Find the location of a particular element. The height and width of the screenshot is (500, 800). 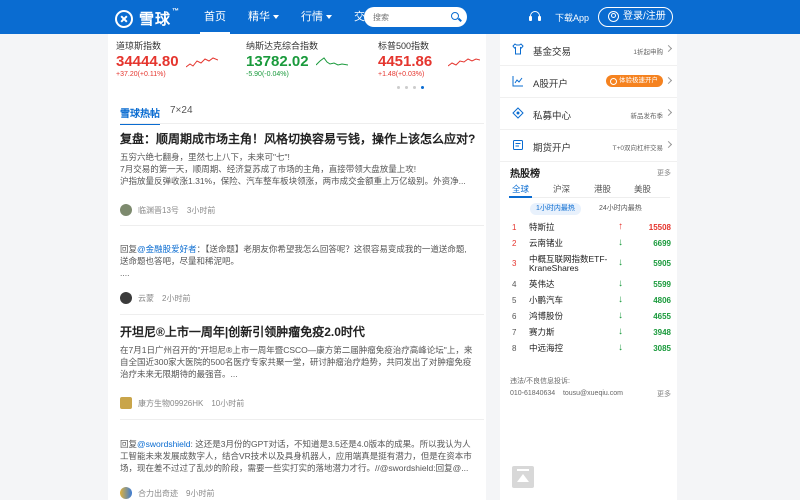

stock-name: 特斯拉 is located at coordinates (542, 227).